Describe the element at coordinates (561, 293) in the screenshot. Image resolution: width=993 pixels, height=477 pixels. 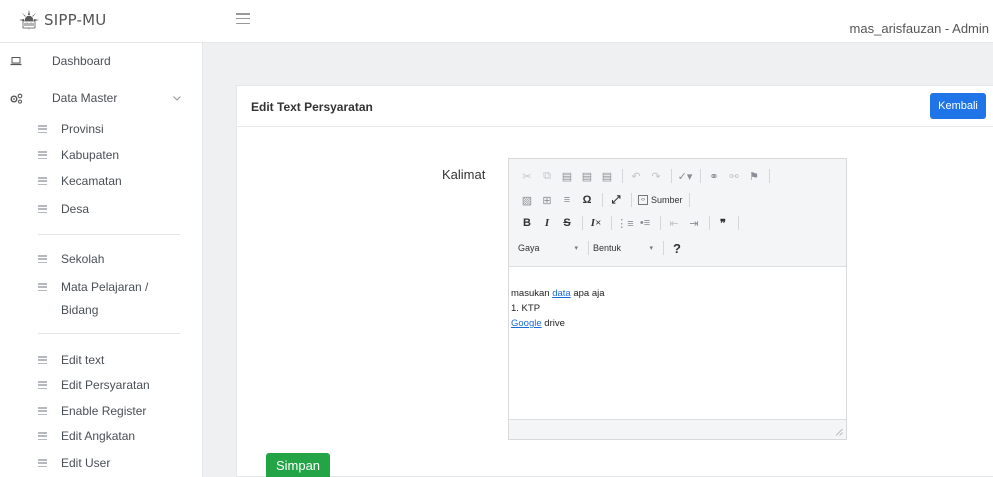
I see `data-link: data` at that location.